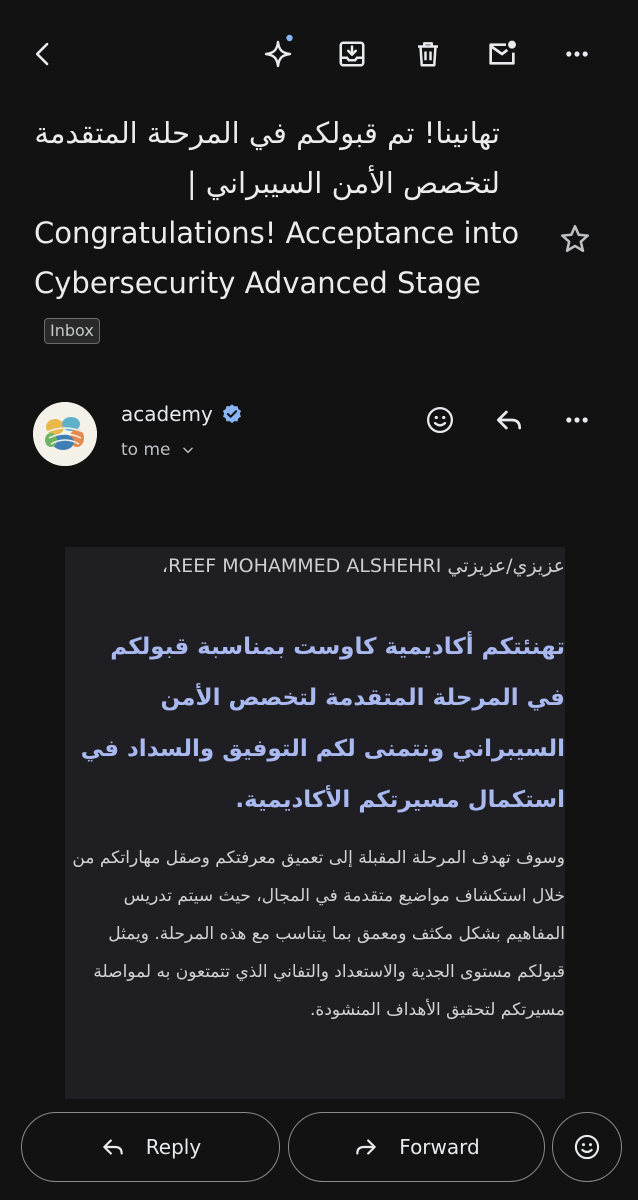  What do you see at coordinates (439, 1147) in the screenshot?
I see `forward-label: Forward` at bounding box center [439, 1147].